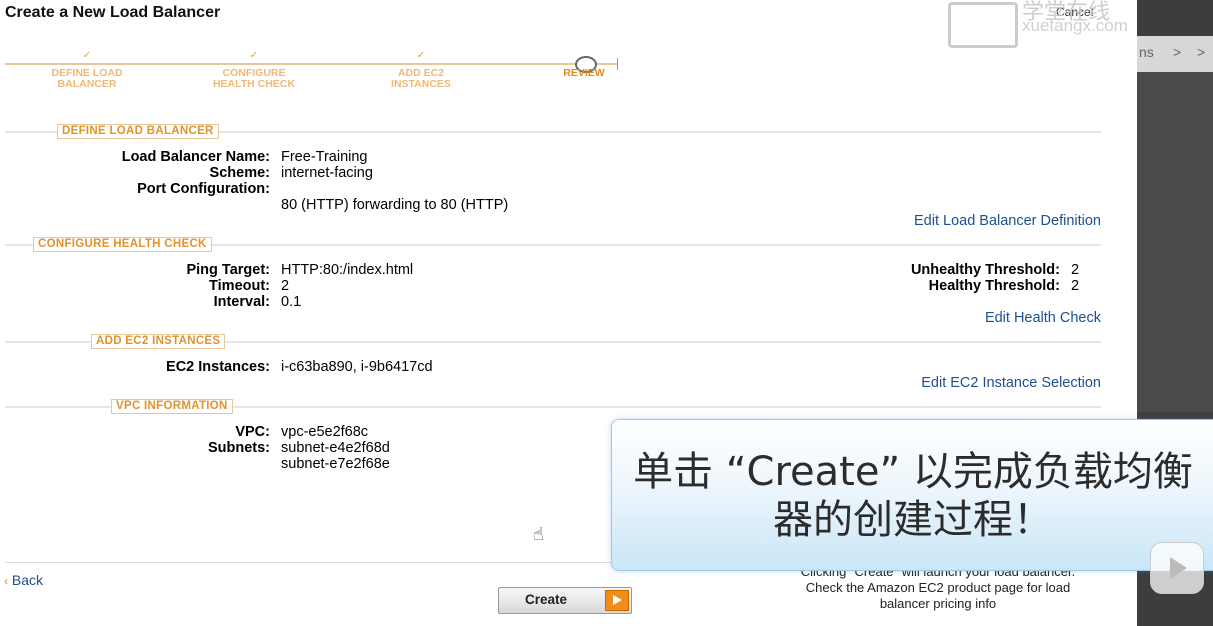  I want to click on background-nav-text: ns, so click(1146, 52).